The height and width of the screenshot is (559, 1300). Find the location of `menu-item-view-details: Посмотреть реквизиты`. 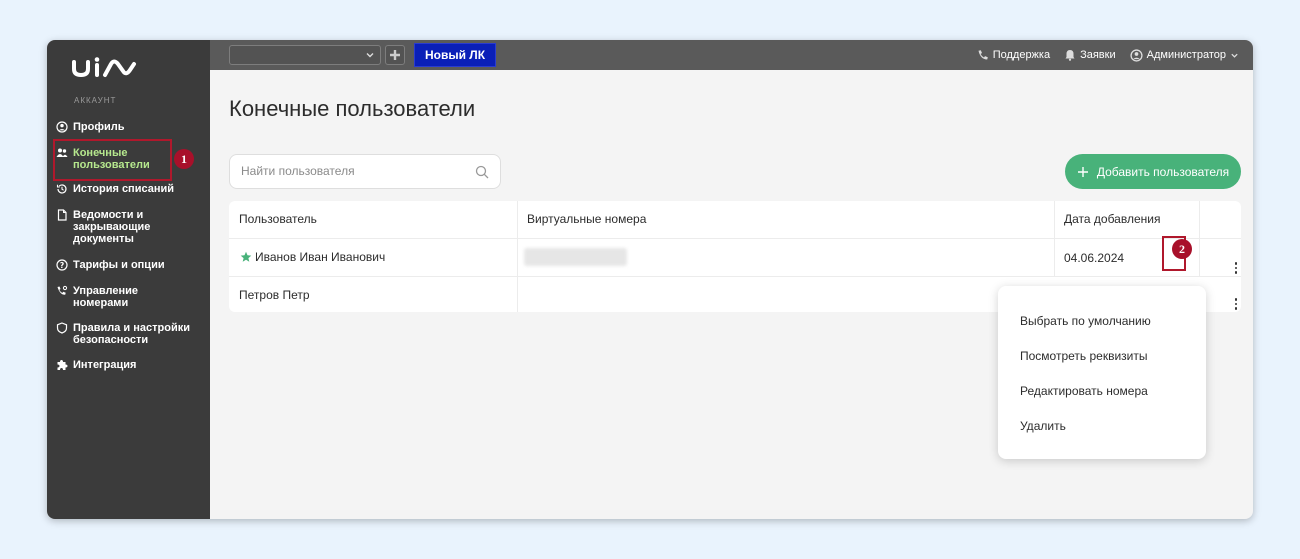

menu-item-view-details: Посмотреть реквизиты is located at coordinates (1084, 356).